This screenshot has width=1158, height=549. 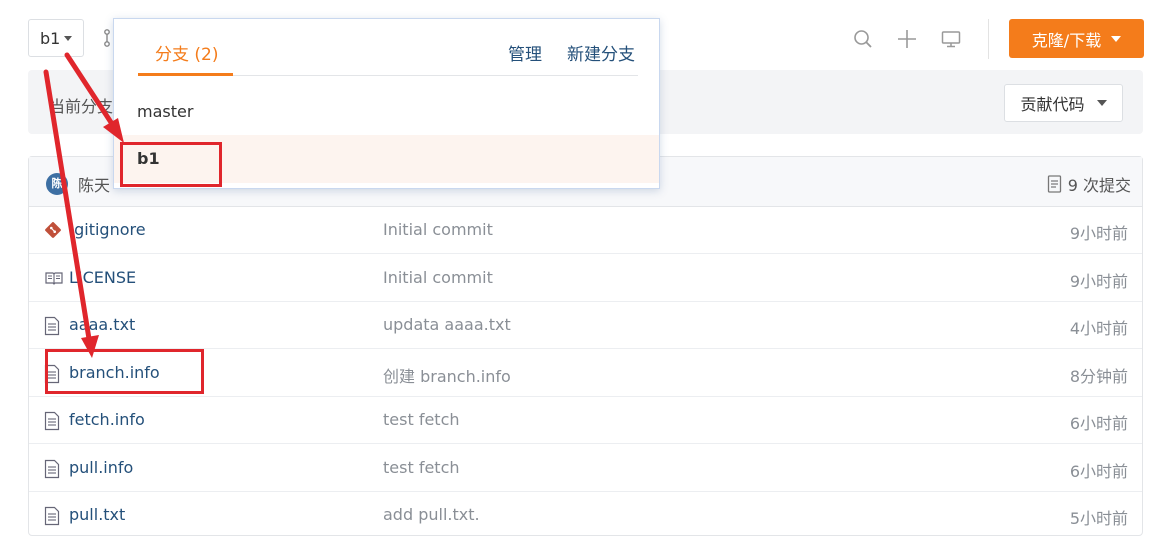 What do you see at coordinates (951, 41) in the screenshot?
I see `monitor-icon` at bounding box center [951, 41].